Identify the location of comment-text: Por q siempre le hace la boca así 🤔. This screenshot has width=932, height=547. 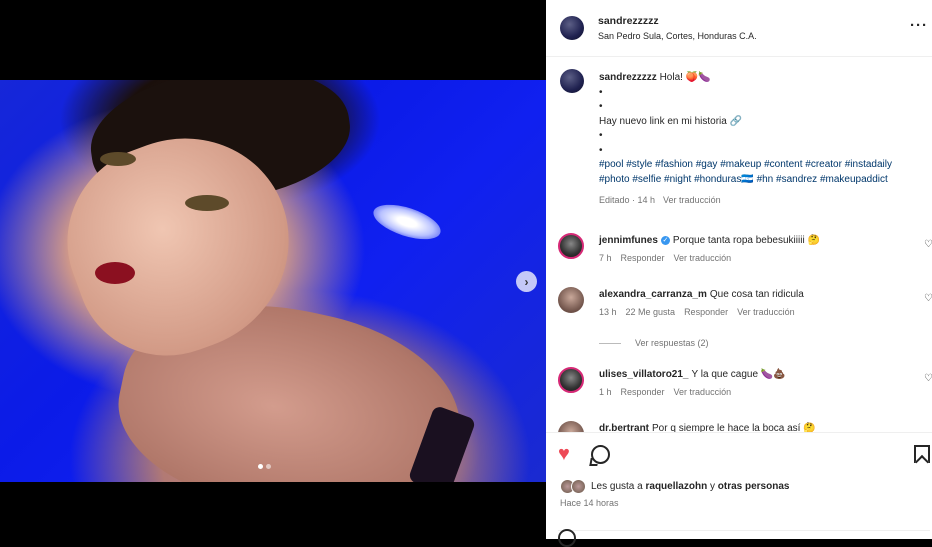
(734, 427).